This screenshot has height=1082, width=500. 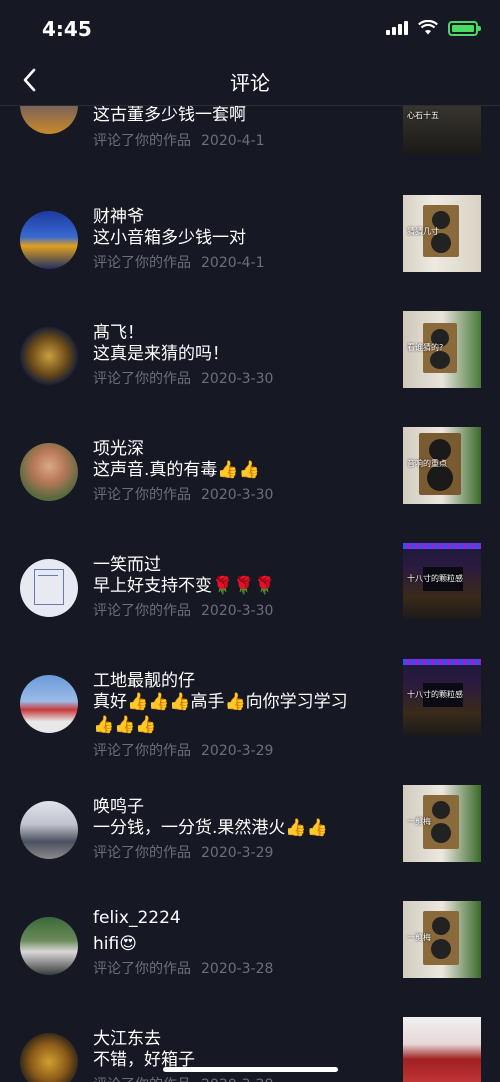 I want to click on status-icons, so click(x=433, y=28).